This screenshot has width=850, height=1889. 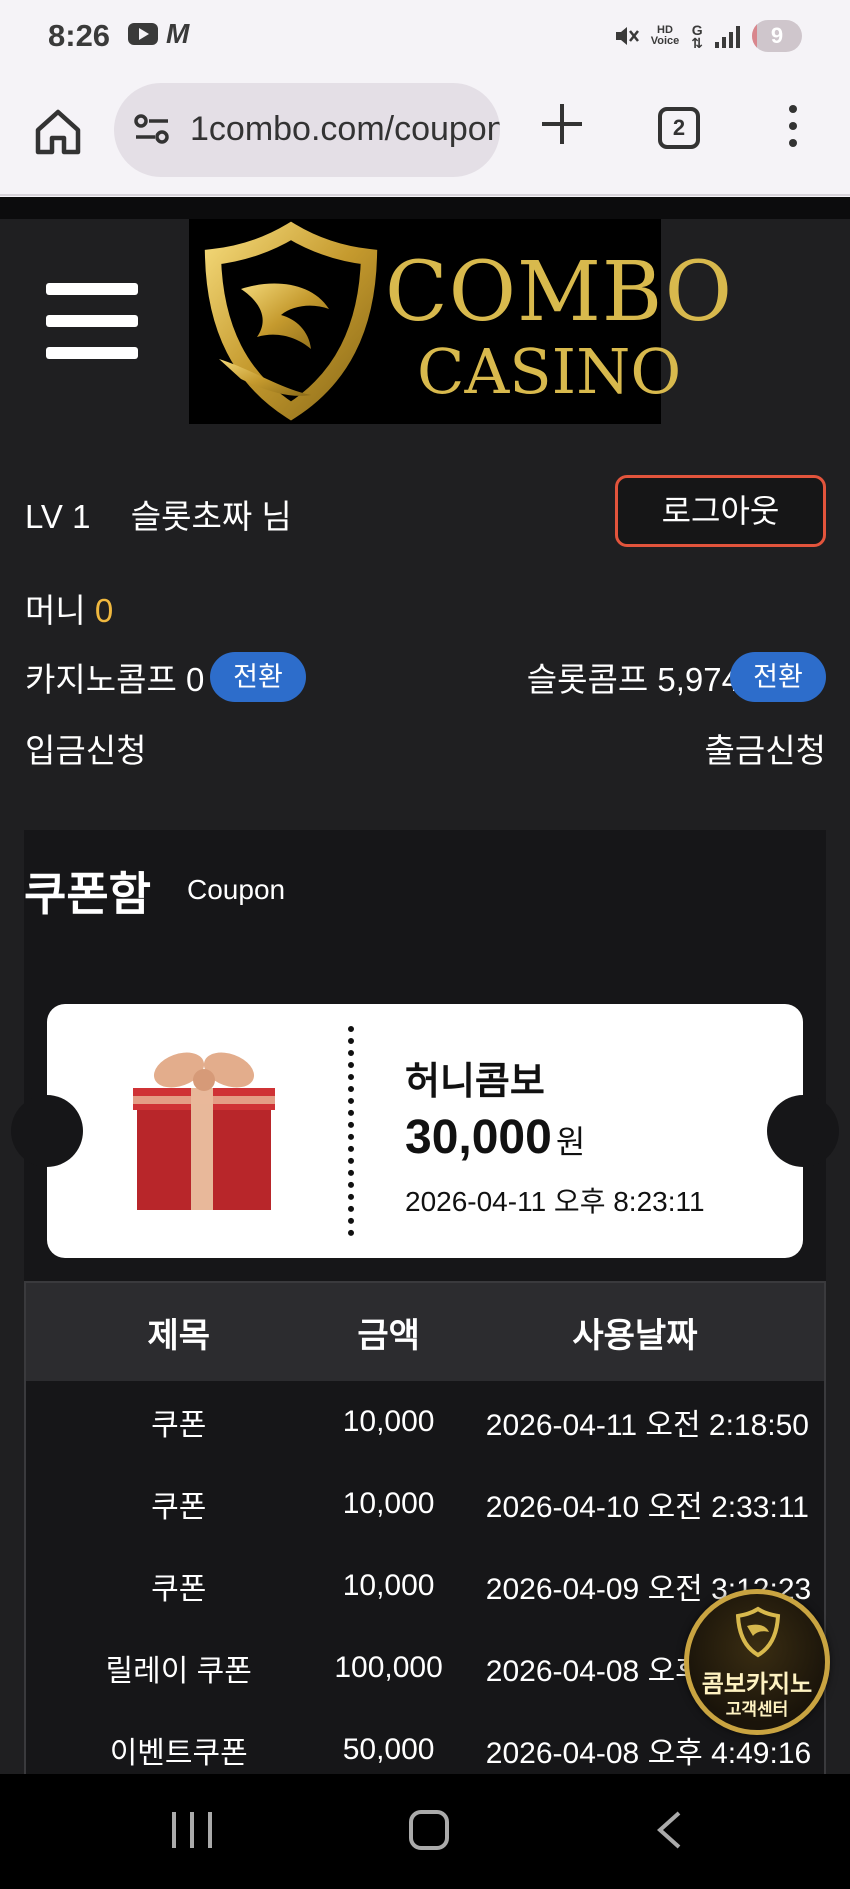 What do you see at coordinates (475, 1082) in the screenshot?
I see `ticket-name: 허니콤보` at bounding box center [475, 1082].